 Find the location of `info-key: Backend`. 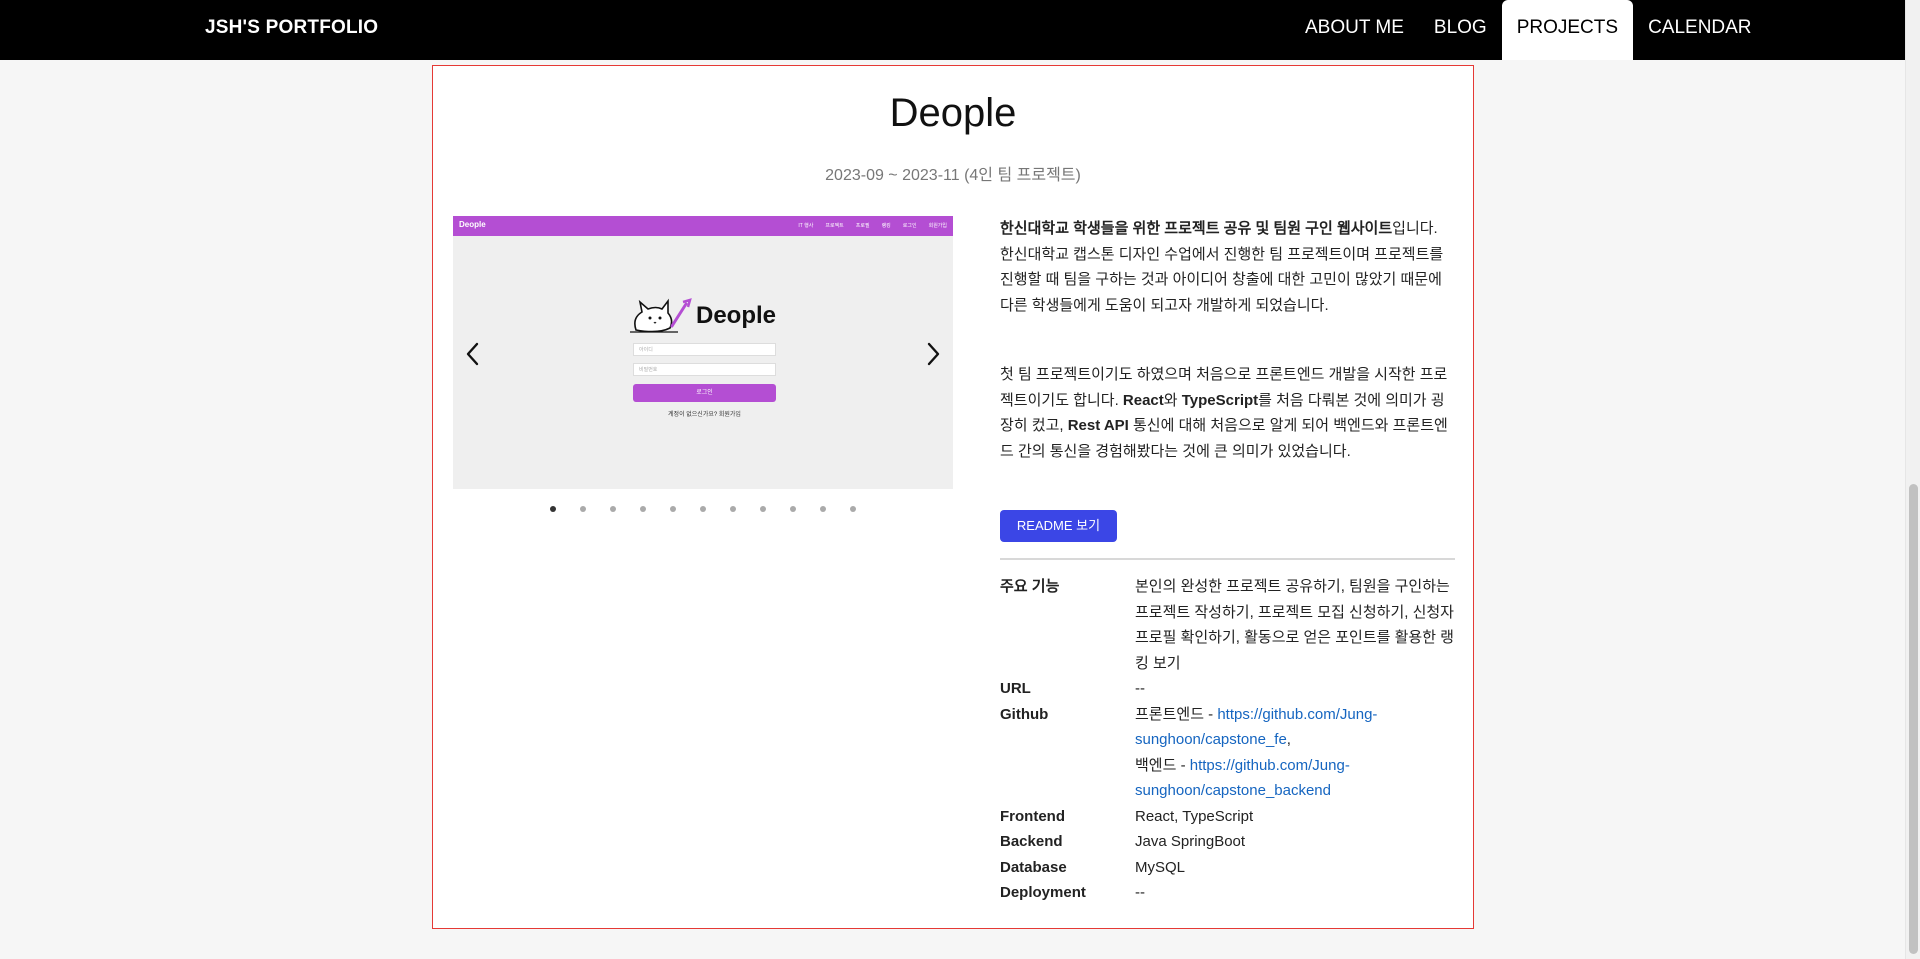

info-key: Backend is located at coordinates (1031, 841).